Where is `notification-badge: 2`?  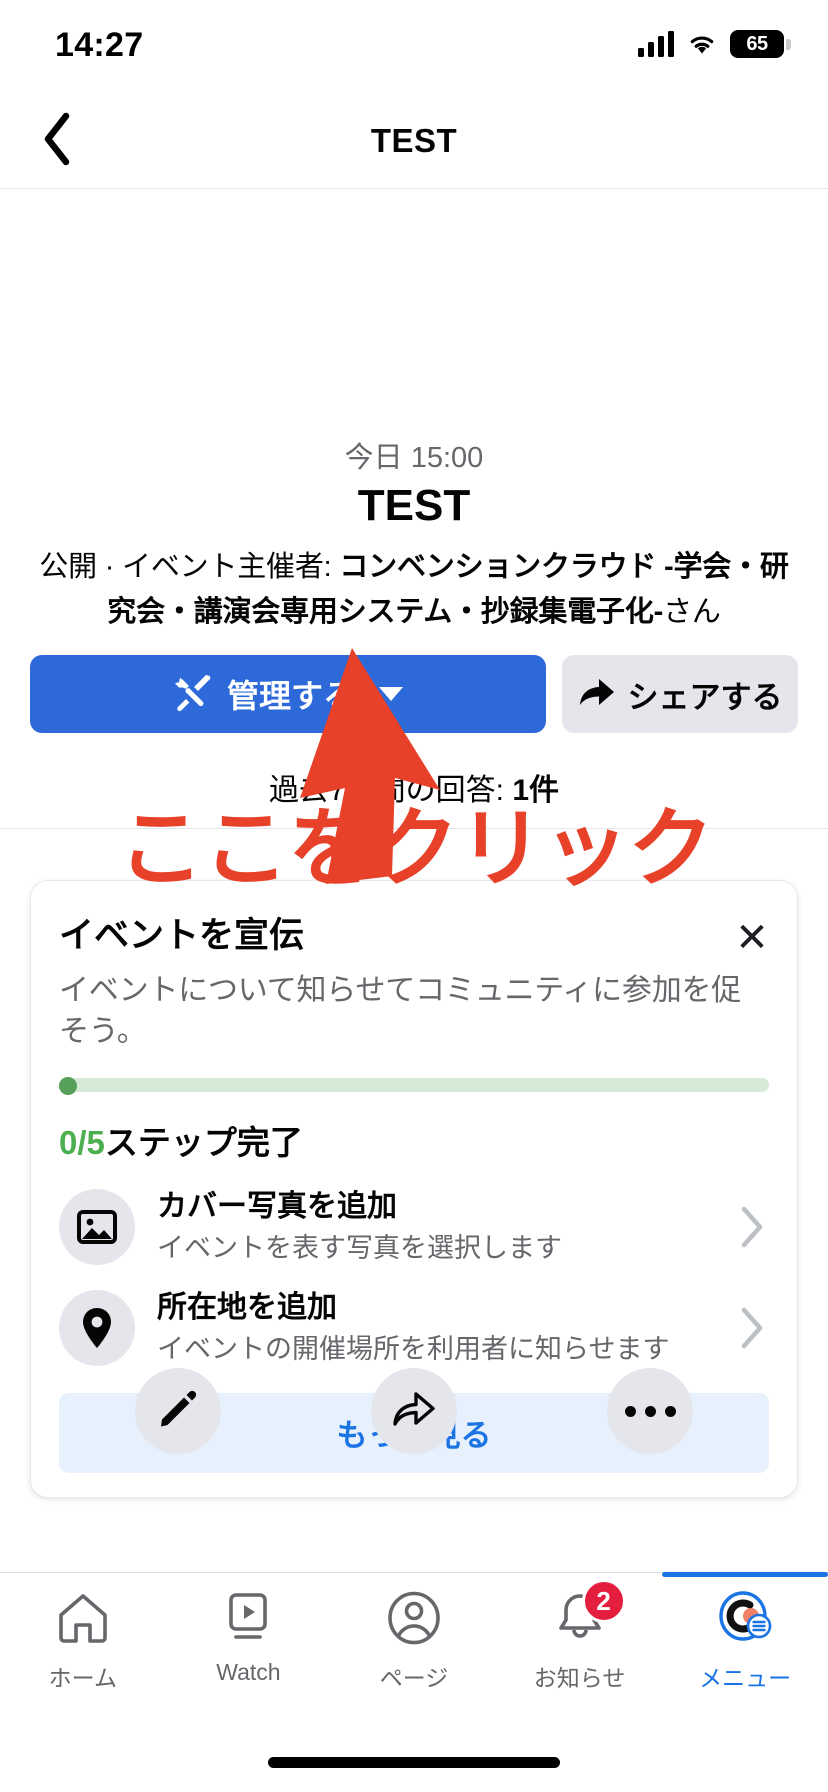
notification-badge: 2 is located at coordinates (603, 1601).